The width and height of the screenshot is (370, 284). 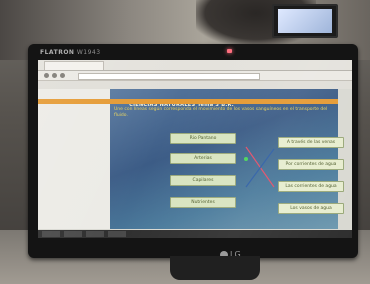 What do you see at coordinates (246, 159) in the screenshot?
I see `active-connector-dot` at bounding box center [246, 159].